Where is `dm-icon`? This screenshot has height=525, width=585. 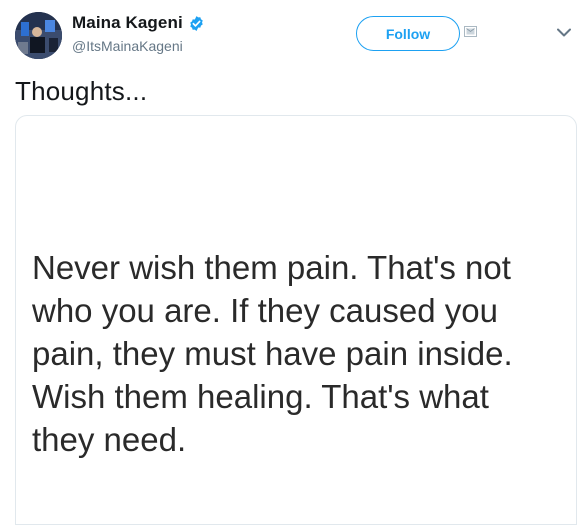
dm-icon is located at coordinates (470, 31).